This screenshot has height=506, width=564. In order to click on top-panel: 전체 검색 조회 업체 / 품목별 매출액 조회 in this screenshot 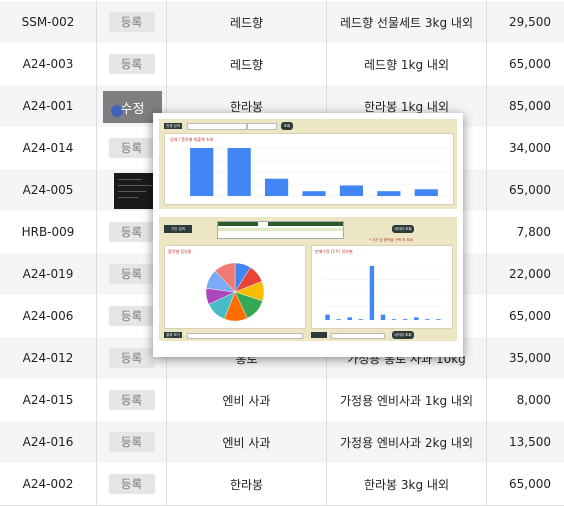, I will do `click(308, 164)`.